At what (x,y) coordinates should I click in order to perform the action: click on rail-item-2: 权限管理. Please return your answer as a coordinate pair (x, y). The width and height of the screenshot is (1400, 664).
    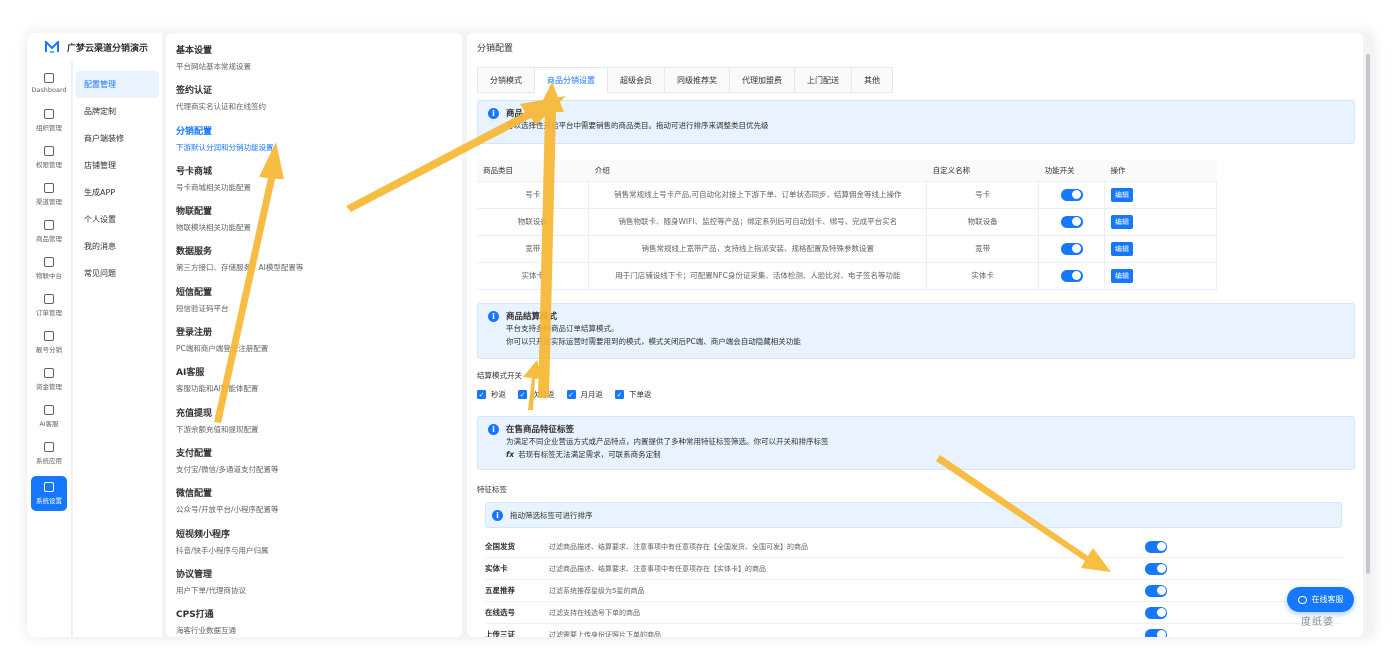
    Looking at the image, I should click on (49, 157).